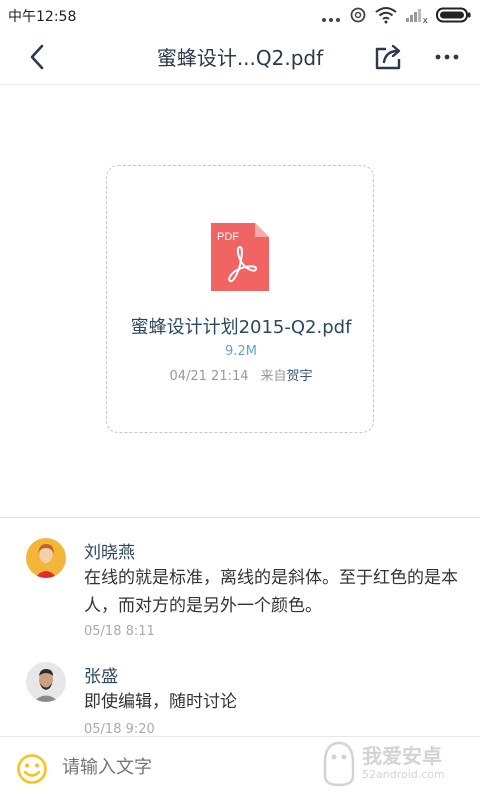  What do you see at coordinates (240, 699) in the screenshot?
I see `comment-item: 张盛 即使编辑，随时讨论 05/18 9:20` at bounding box center [240, 699].